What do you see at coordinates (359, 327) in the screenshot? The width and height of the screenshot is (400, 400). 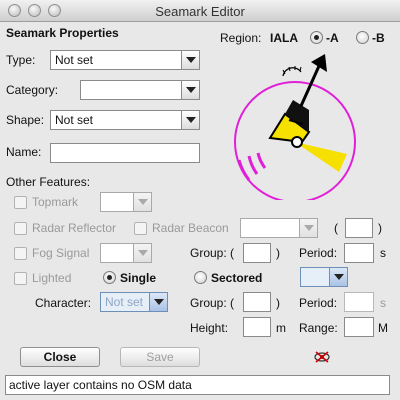 I see `range-field` at bounding box center [359, 327].